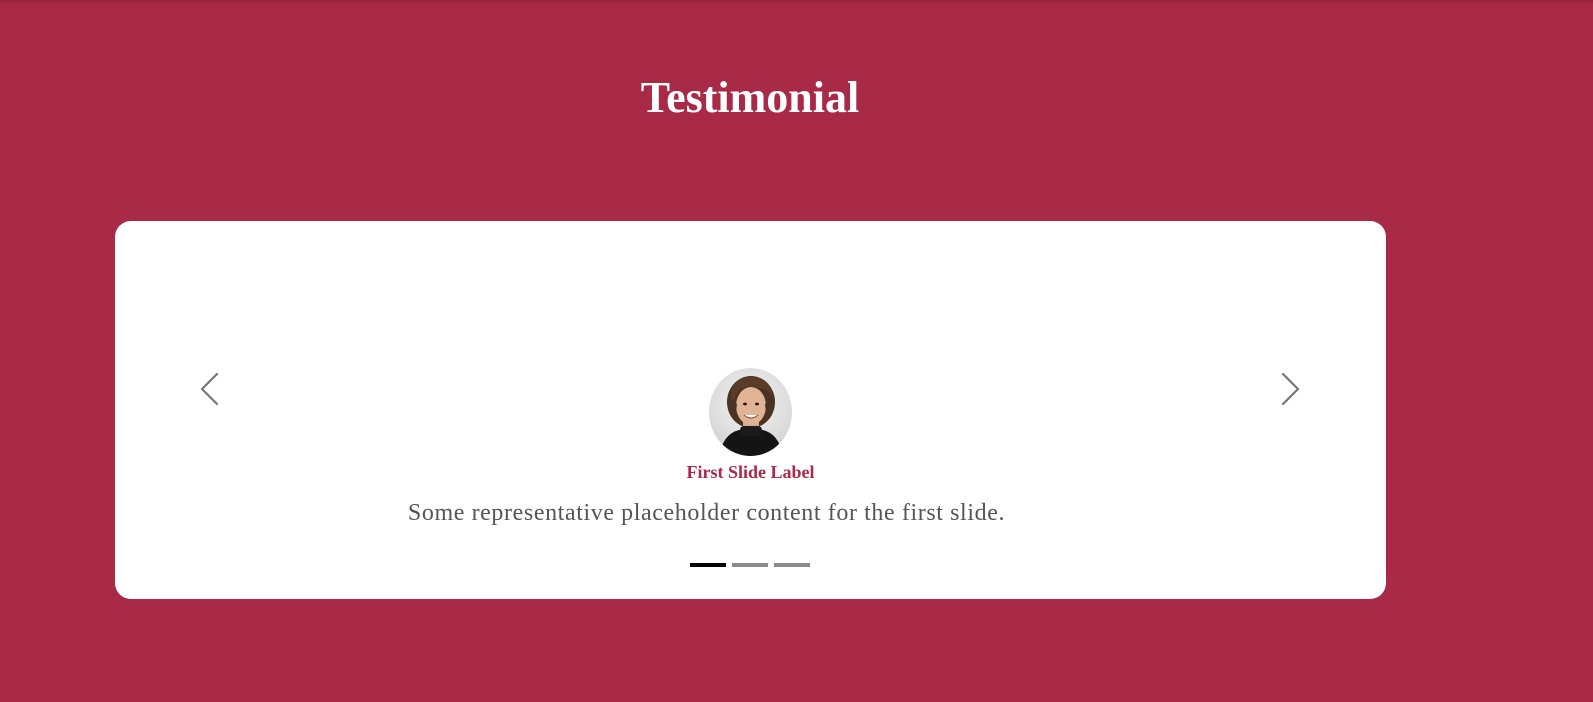 Image resolution: width=1593 pixels, height=702 pixels. I want to click on avatar, so click(750, 412).